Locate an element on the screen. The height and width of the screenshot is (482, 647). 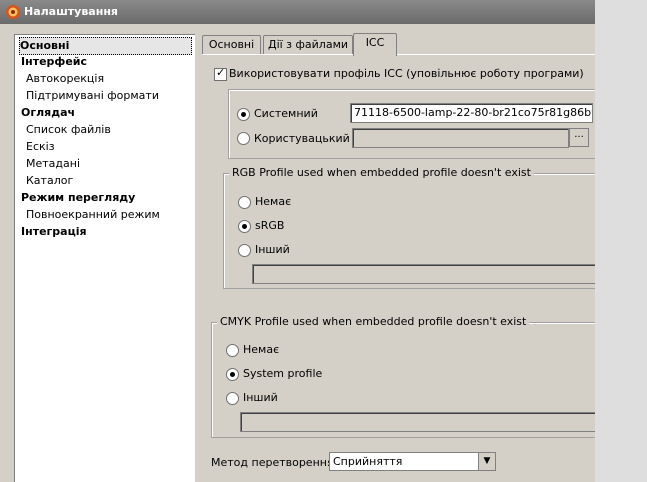
tab-file-actions: Дії з файлами is located at coordinates (308, 45).